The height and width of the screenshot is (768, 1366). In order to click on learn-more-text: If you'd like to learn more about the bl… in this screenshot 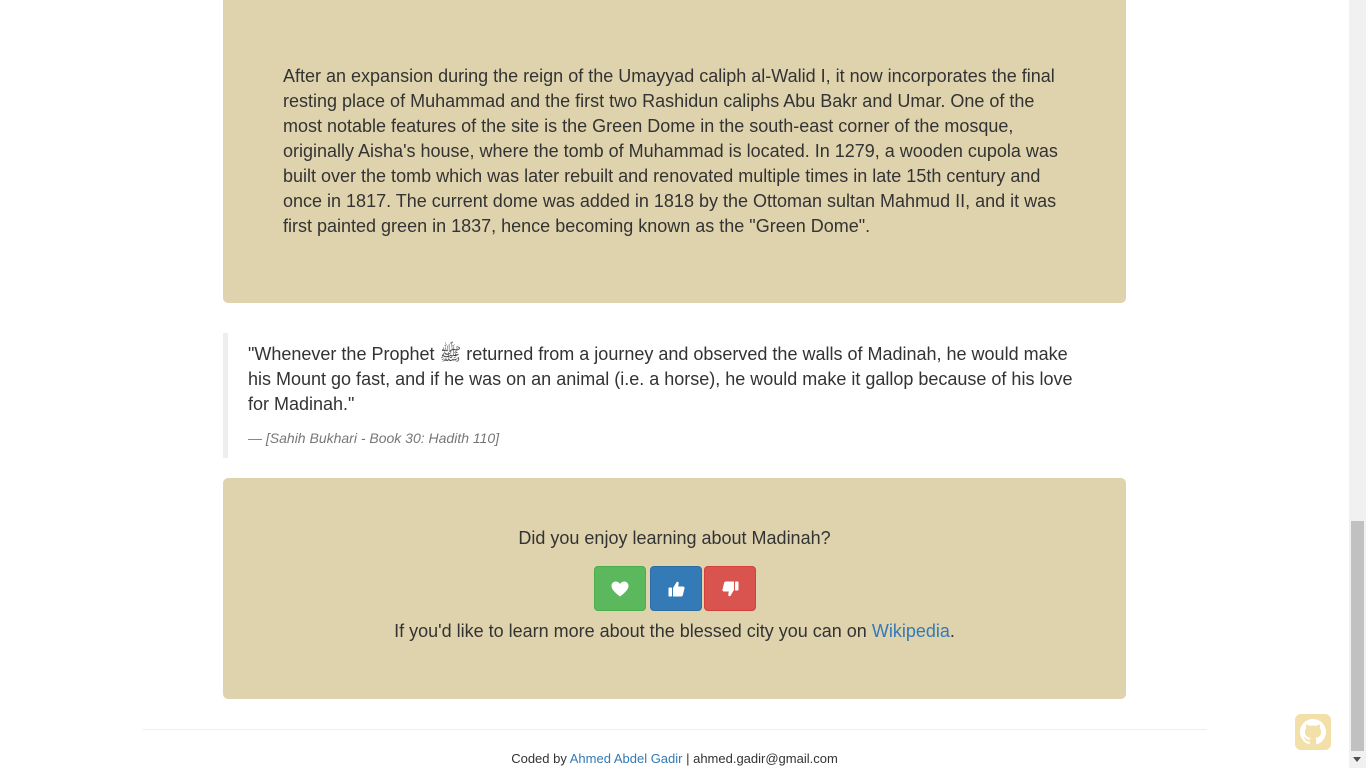, I will do `click(674, 631)`.